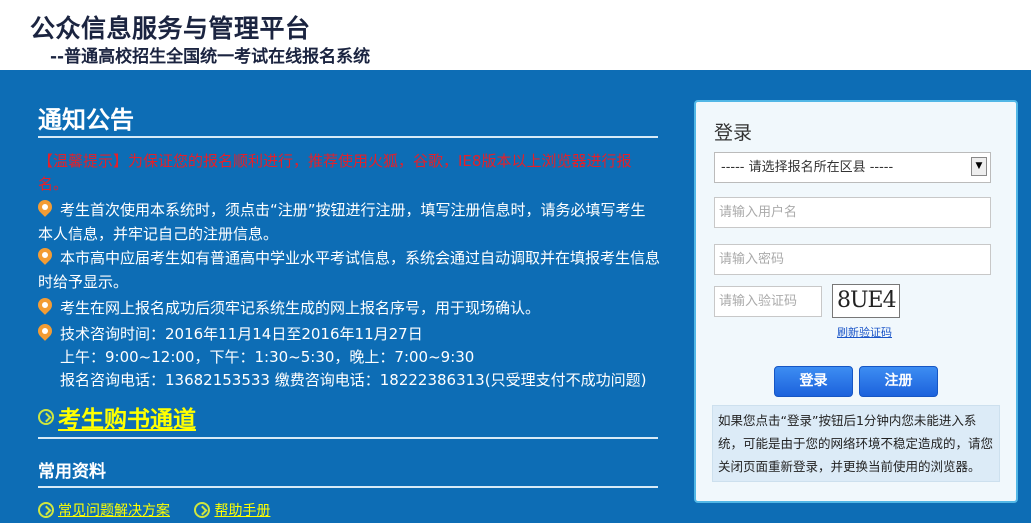 The height and width of the screenshot is (523, 1031). I want to click on book-divider, so click(348, 438).